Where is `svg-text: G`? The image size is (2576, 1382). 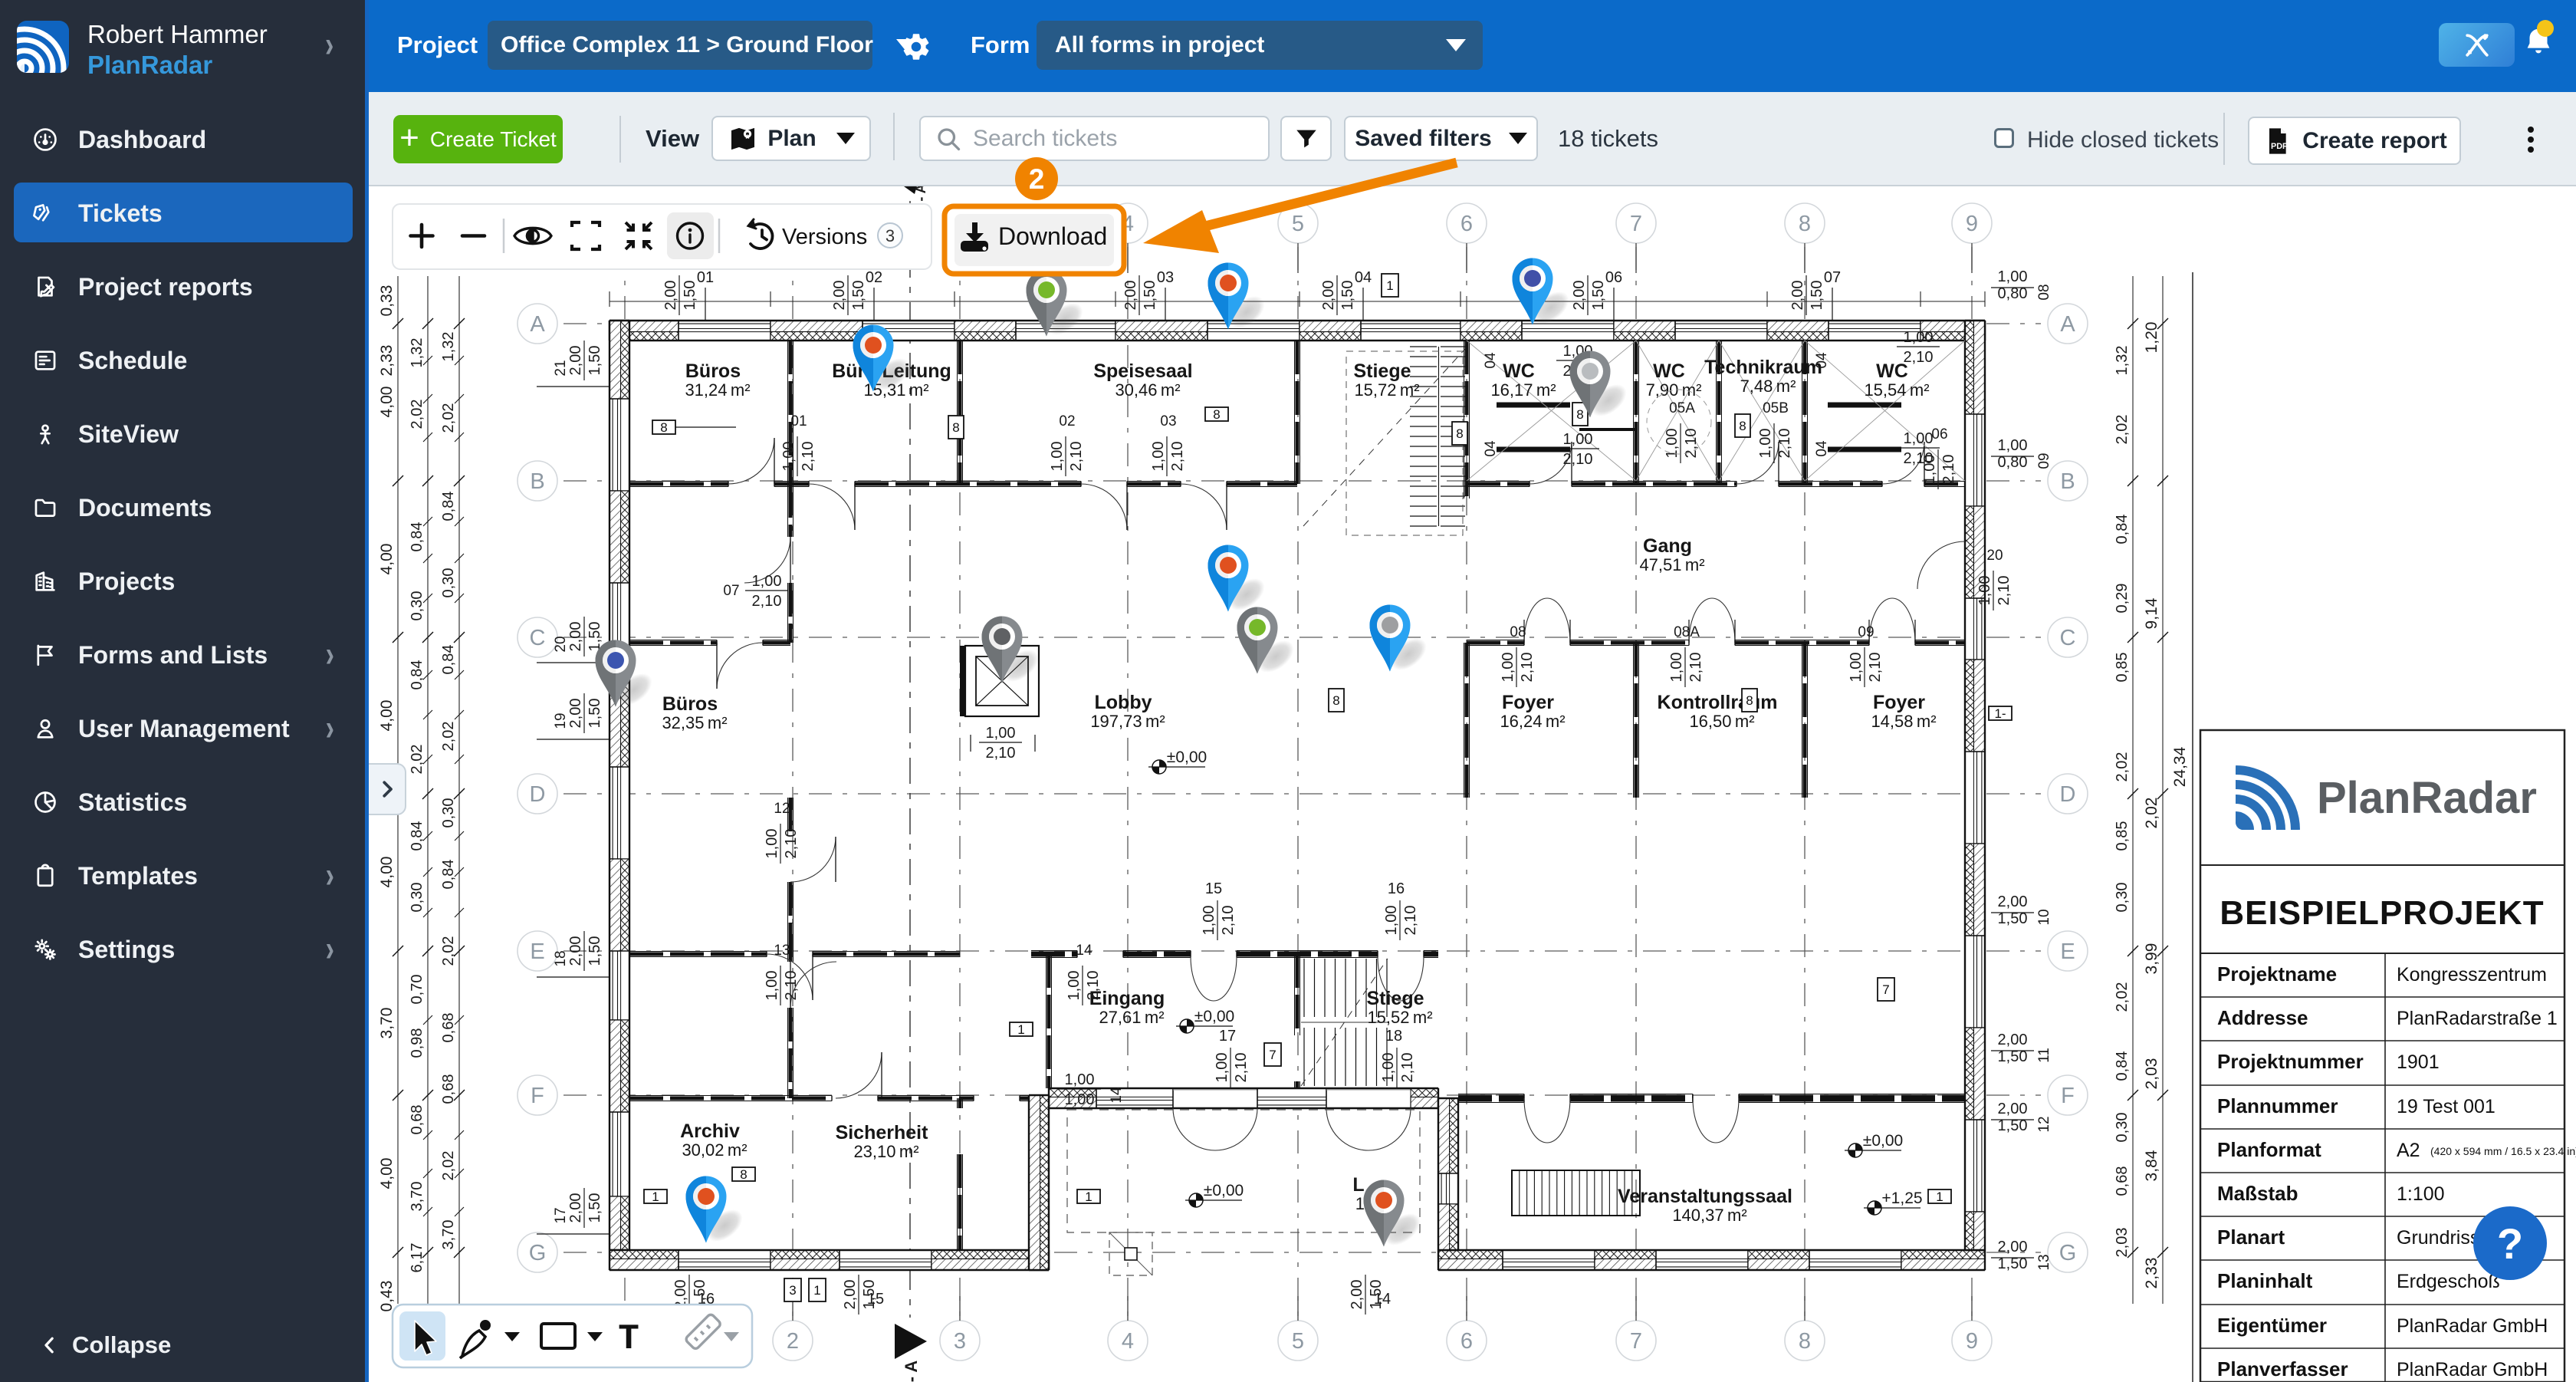 svg-text: G is located at coordinates (538, 1253).